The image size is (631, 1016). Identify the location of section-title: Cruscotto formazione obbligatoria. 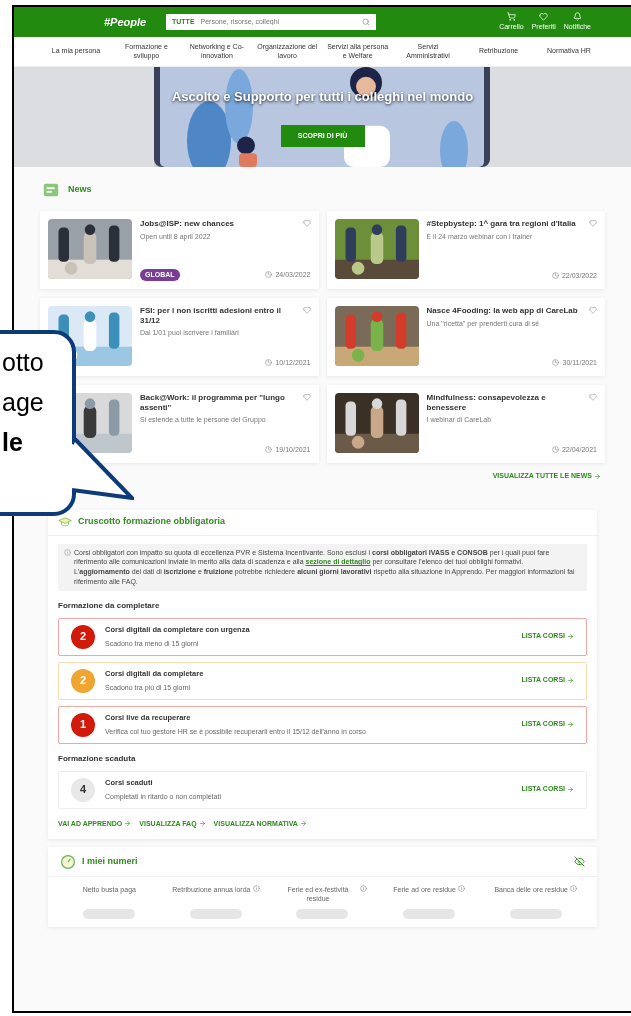
(151, 522).